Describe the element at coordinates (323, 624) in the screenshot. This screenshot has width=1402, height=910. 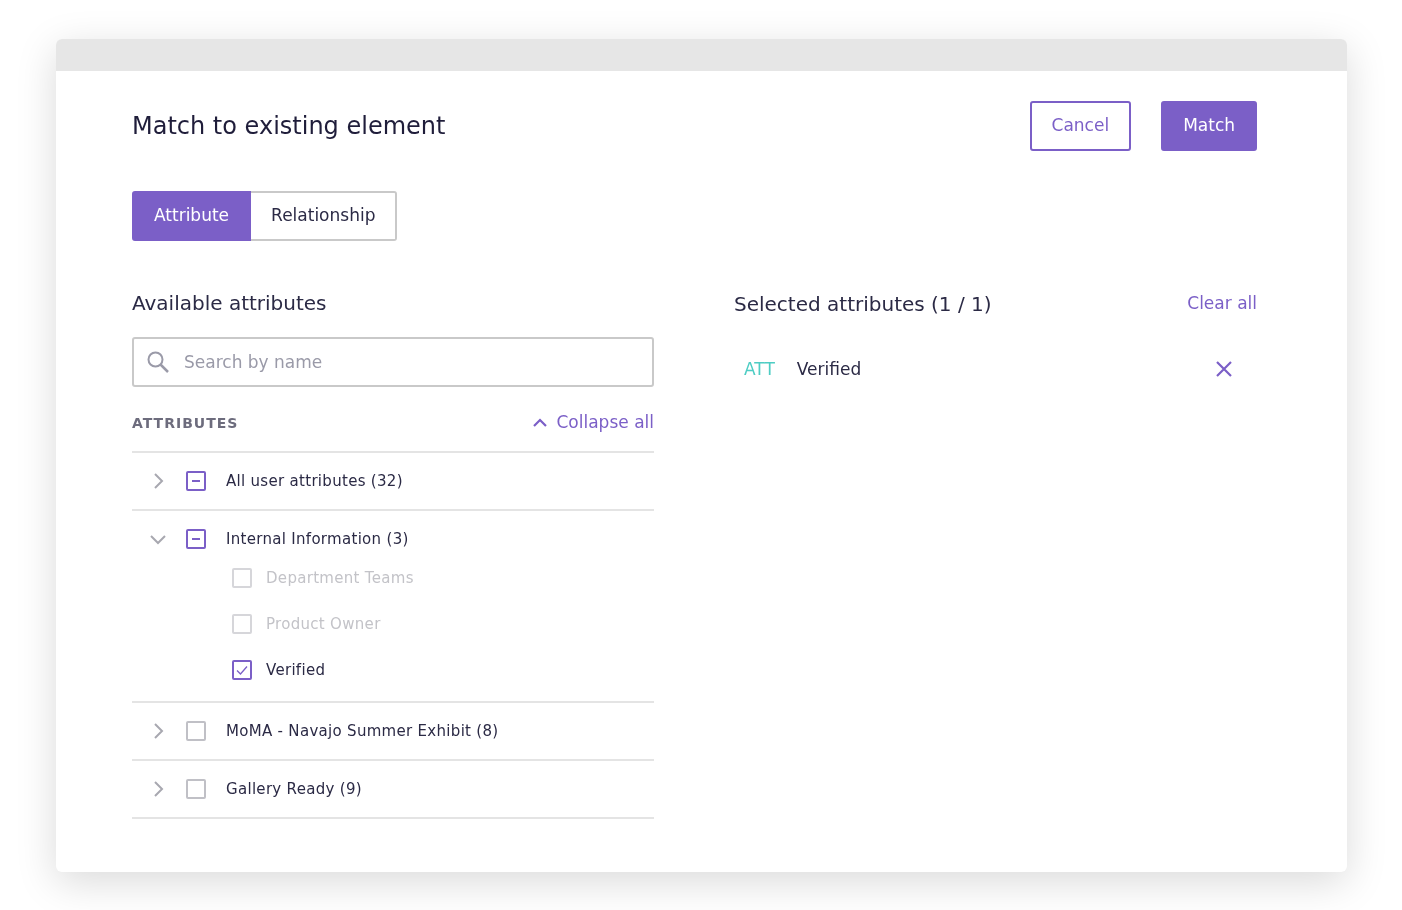
I see `attribute-label: Product Owner` at that location.